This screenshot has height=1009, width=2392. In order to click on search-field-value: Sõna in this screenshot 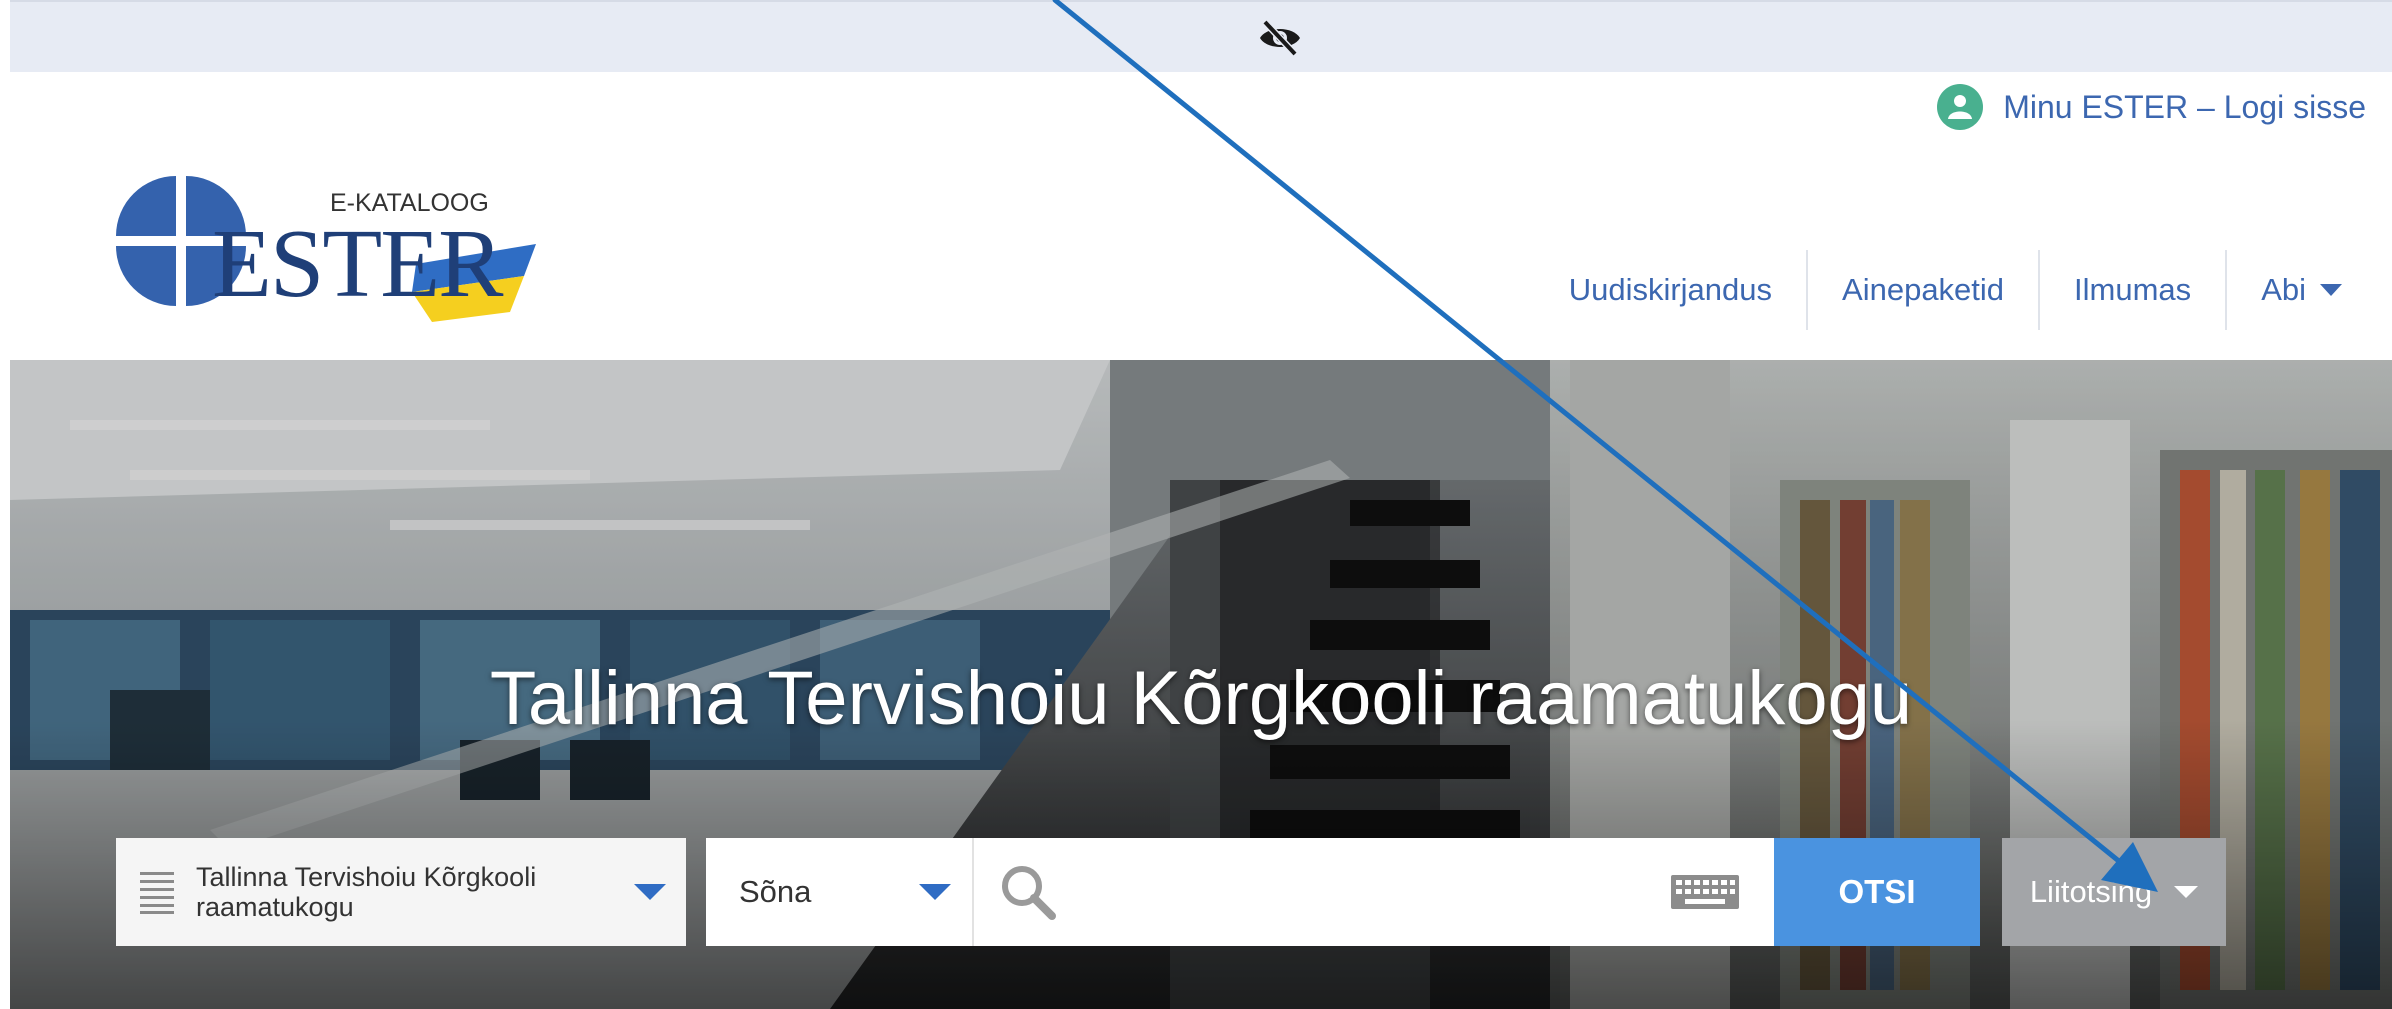, I will do `click(775, 891)`.